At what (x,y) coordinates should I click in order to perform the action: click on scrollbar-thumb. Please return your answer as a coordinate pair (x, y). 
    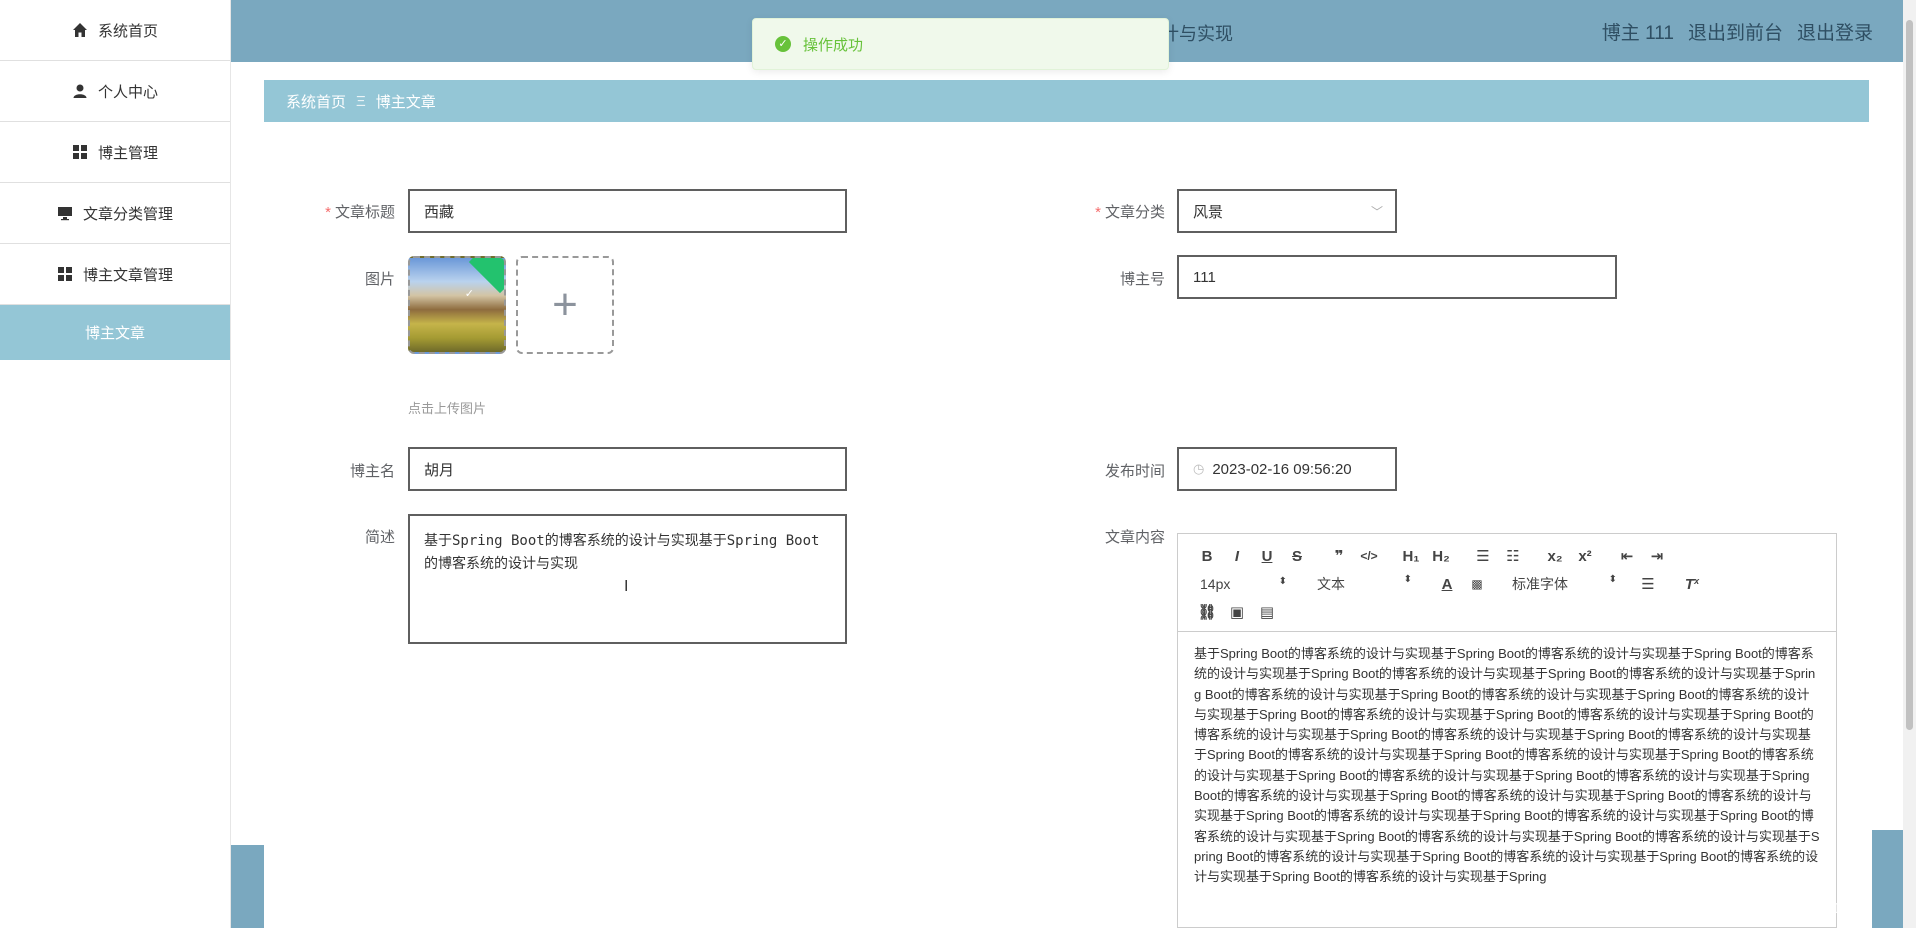
    Looking at the image, I should click on (1909, 375).